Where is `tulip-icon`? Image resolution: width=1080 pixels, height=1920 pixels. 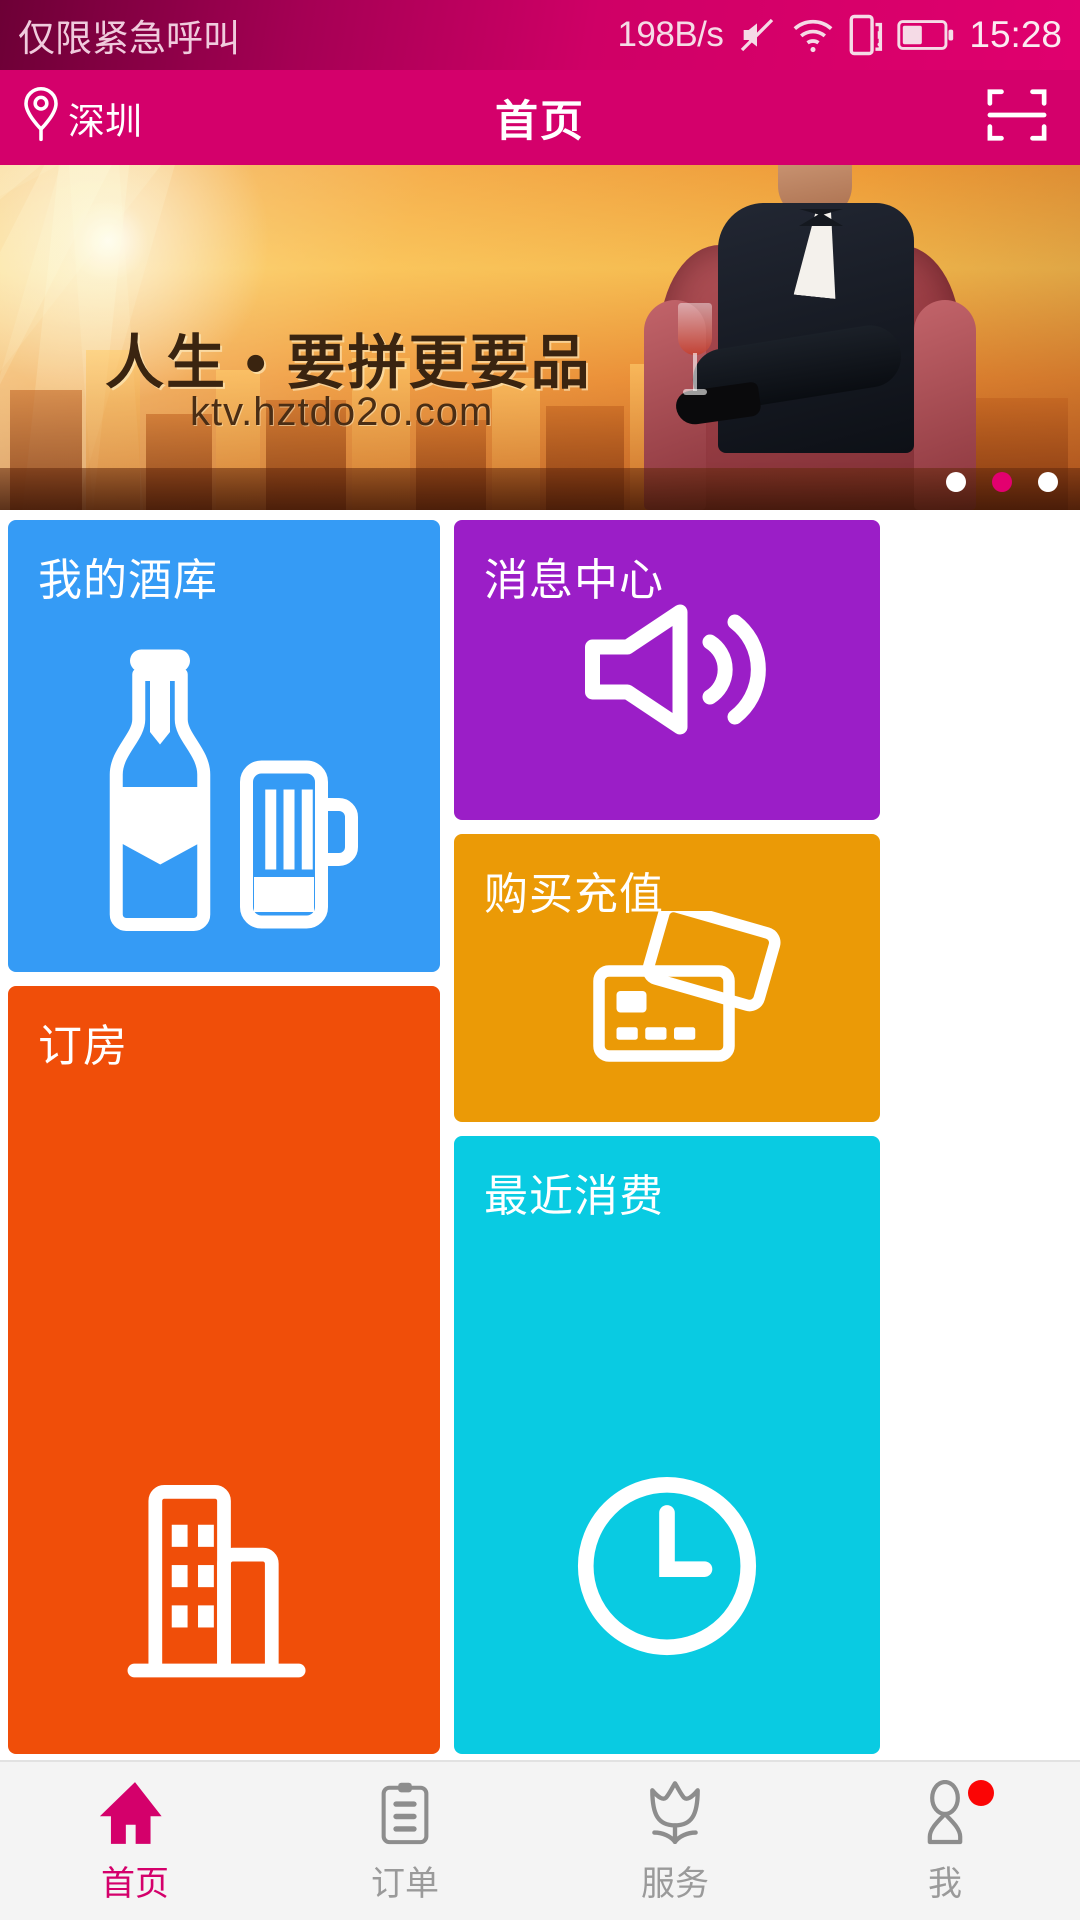
tulip-icon is located at coordinates (675, 1812).